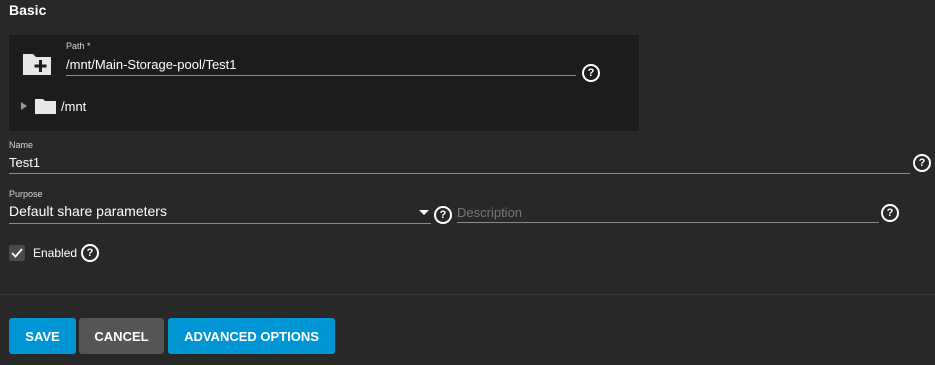 Image resolution: width=935 pixels, height=365 pixels. Describe the element at coordinates (591, 73) in the screenshot. I see `path-help-icon: ?` at that location.